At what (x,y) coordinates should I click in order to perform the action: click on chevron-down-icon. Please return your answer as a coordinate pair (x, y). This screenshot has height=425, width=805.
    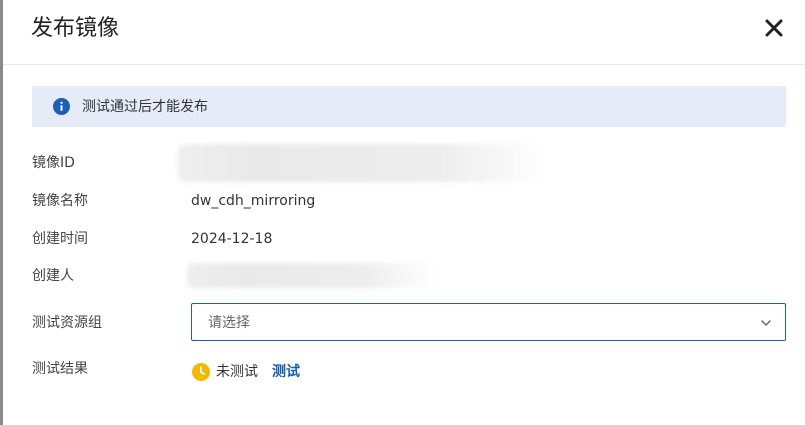
    Looking at the image, I should click on (766, 323).